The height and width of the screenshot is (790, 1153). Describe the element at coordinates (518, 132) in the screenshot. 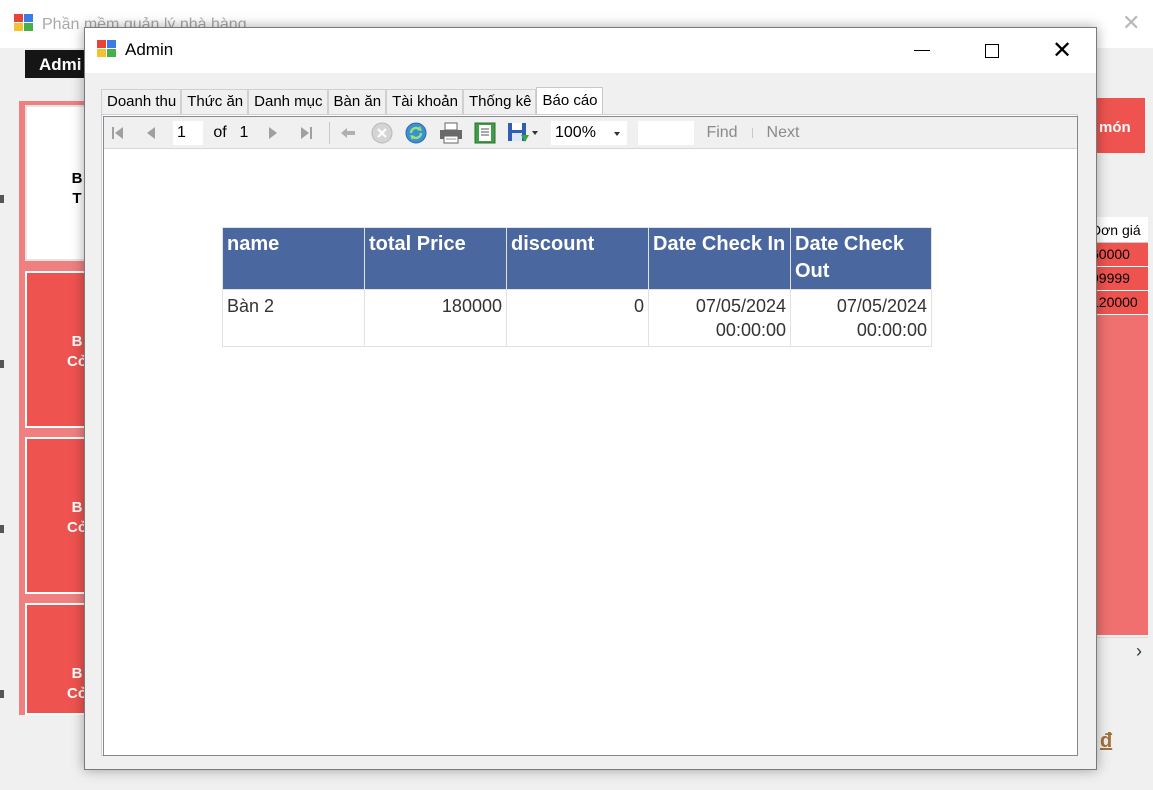

I see `save-export-icon` at that location.